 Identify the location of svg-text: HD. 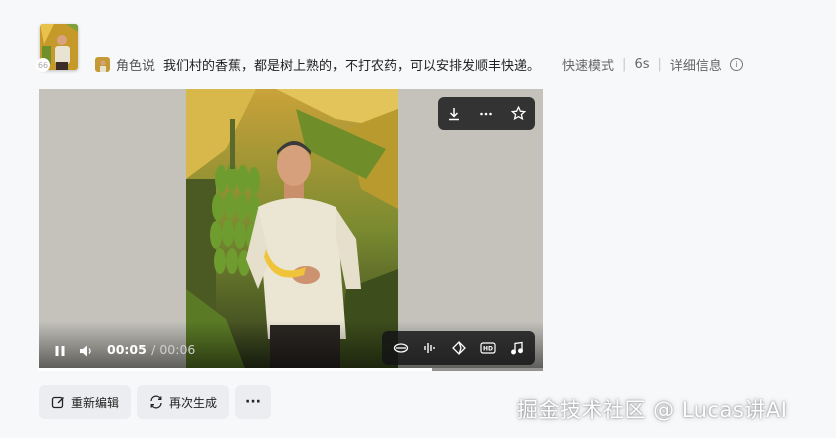
(487, 349).